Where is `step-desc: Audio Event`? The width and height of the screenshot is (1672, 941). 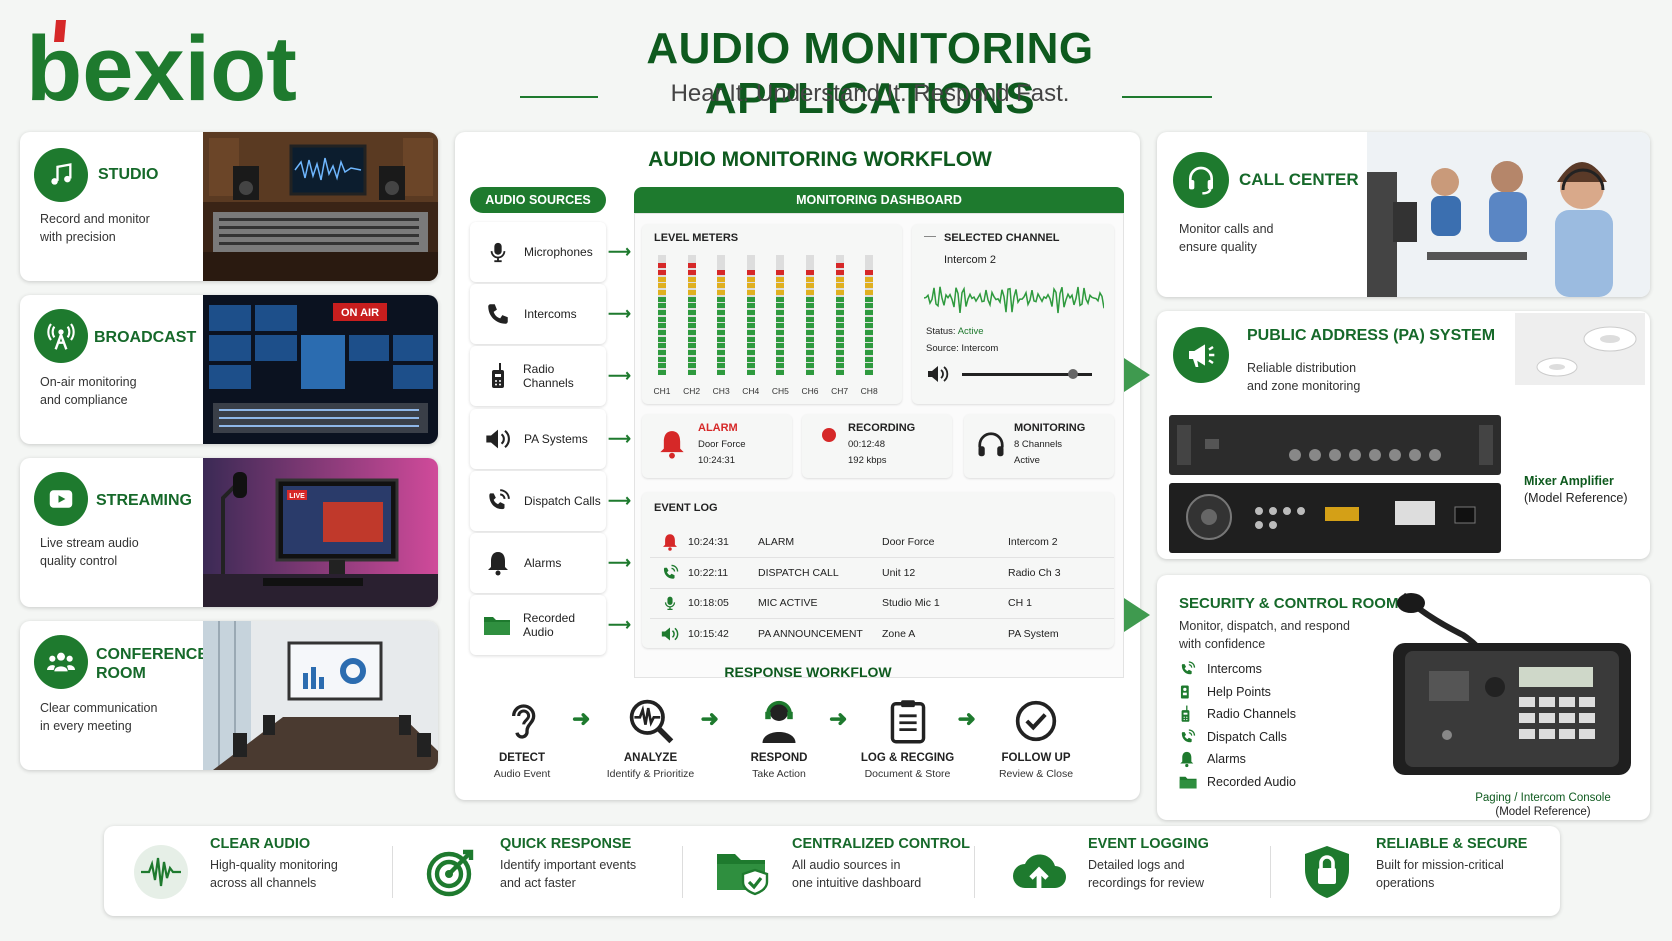 step-desc: Audio Event is located at coordinates (522, 774).